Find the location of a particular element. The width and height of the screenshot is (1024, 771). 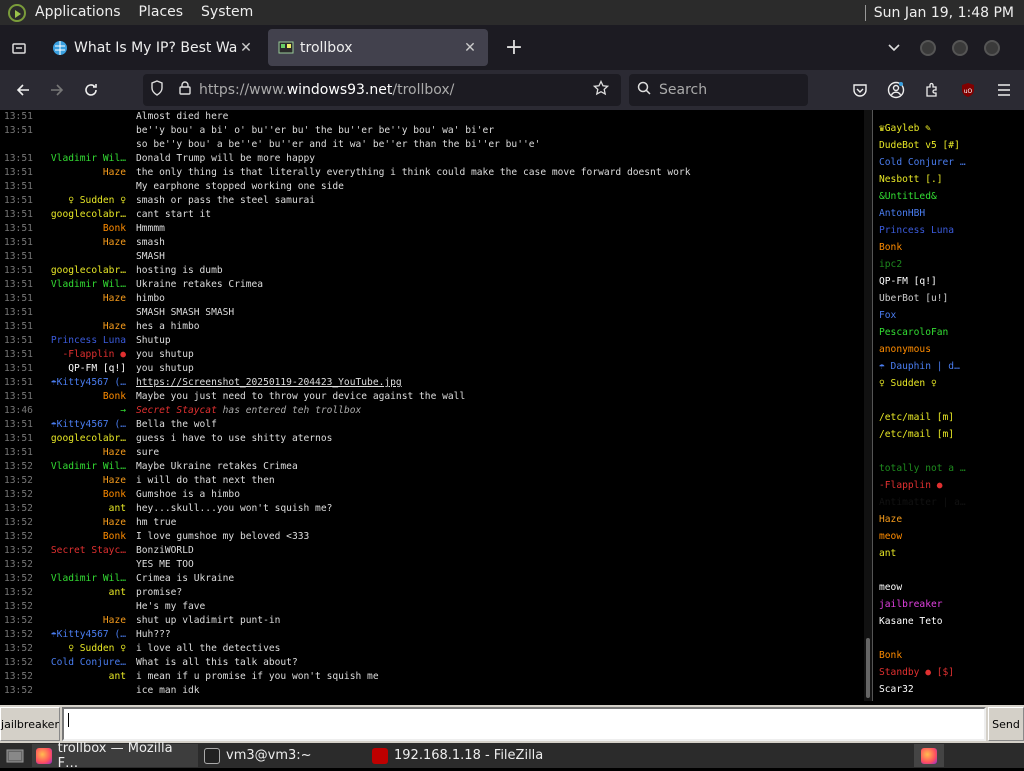

extensions-puzzle-icon is located at coordinates (932, 90).